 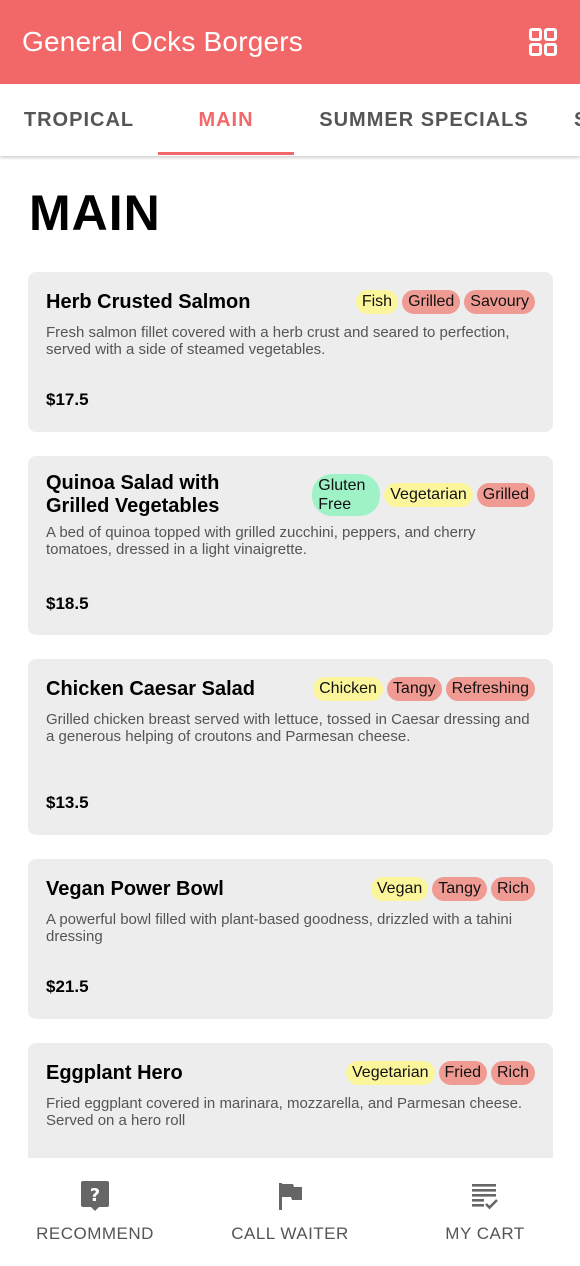 I want to click on item-tags: Vegetarian Fried Rich, so click(x=440, y=1073).